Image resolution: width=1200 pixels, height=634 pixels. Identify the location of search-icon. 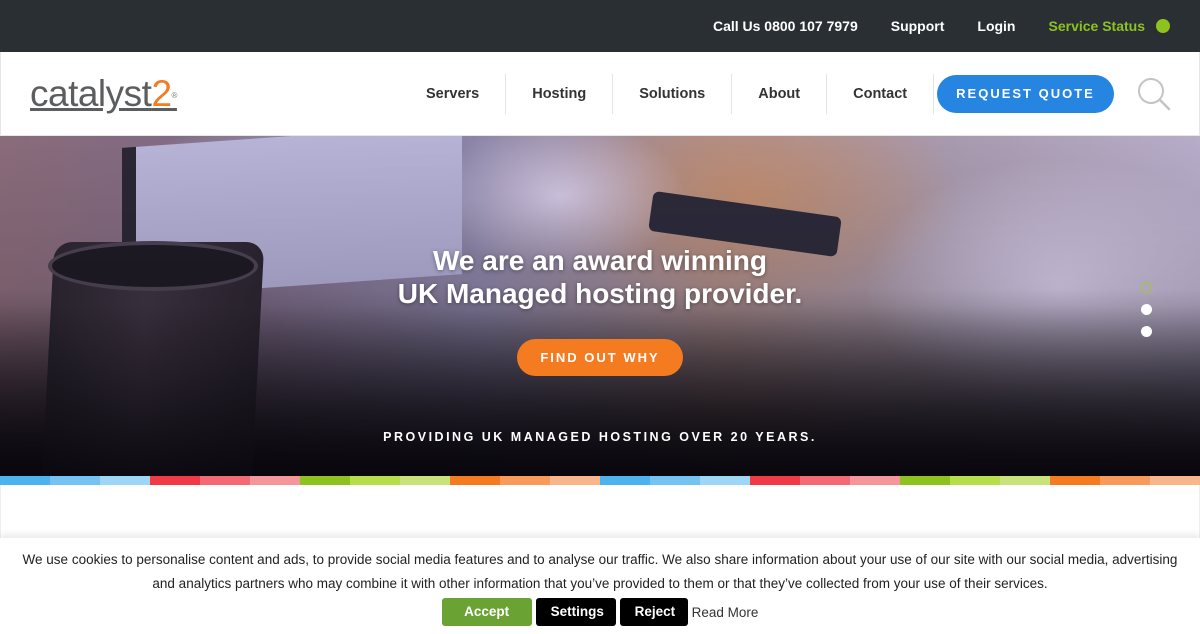
(1154, 94).